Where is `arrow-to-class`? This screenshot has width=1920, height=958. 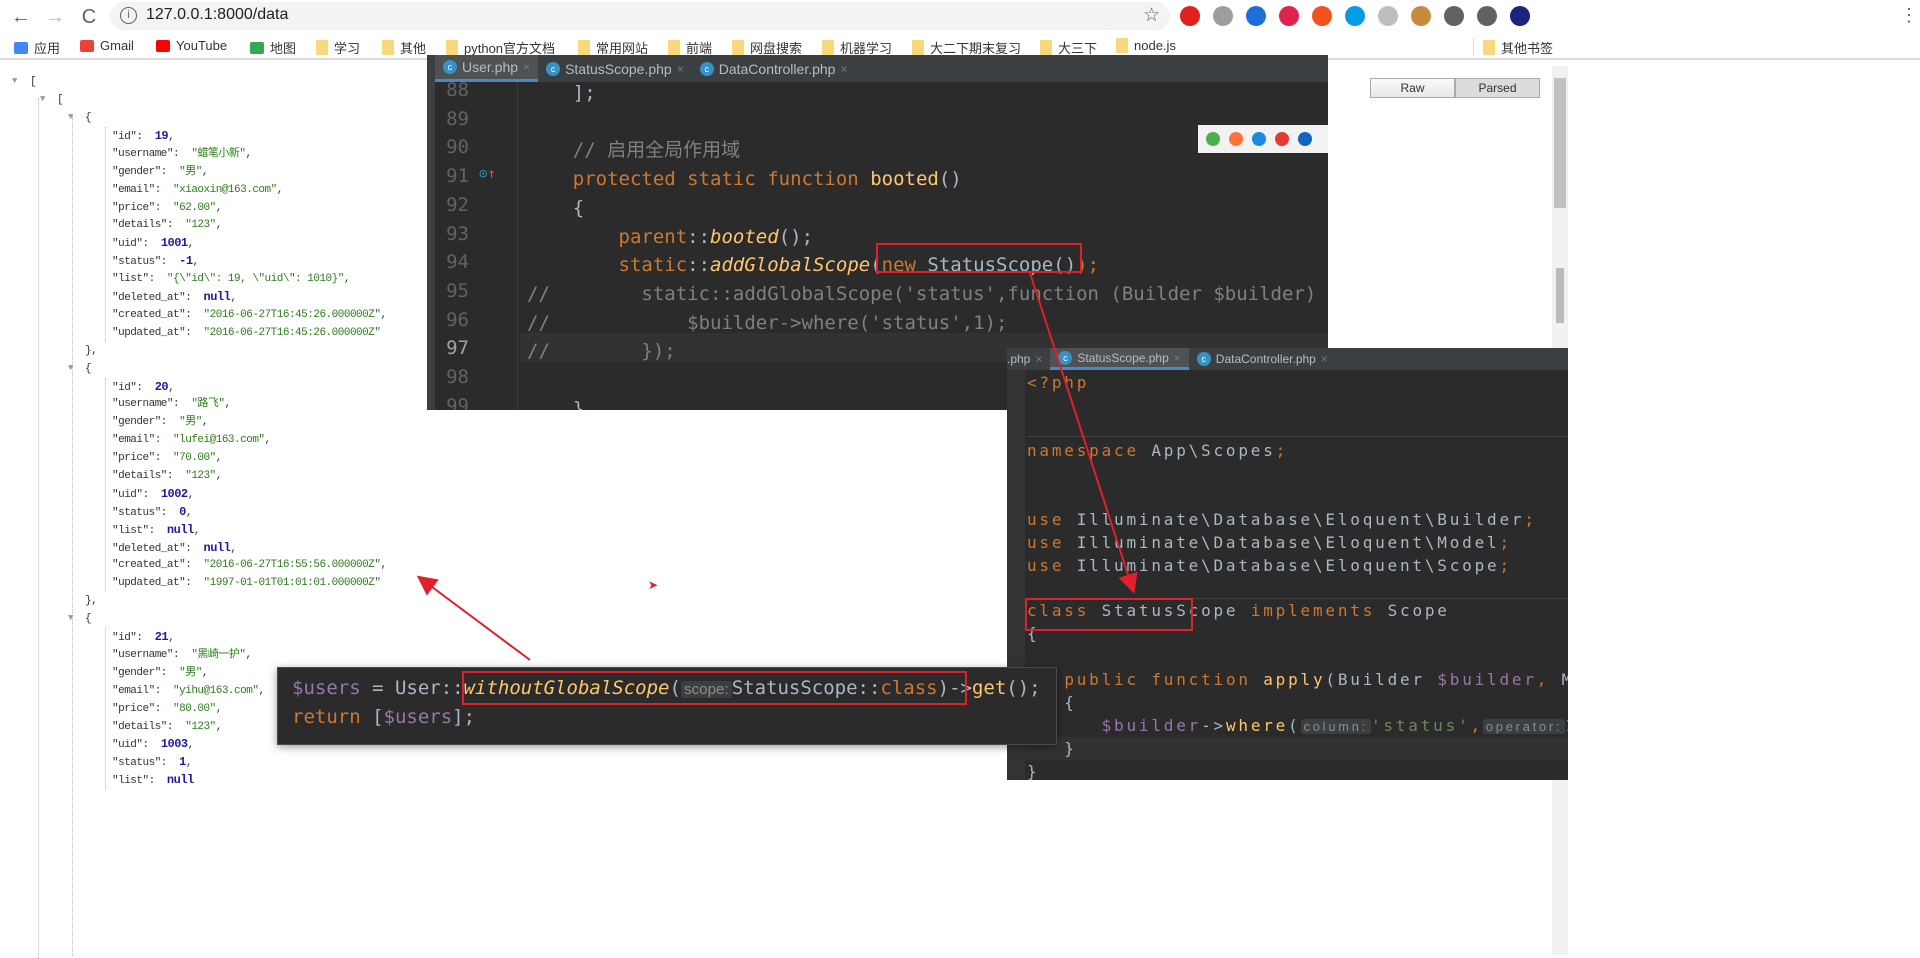
arrow-to-class is located at coordinates (1083, 433).